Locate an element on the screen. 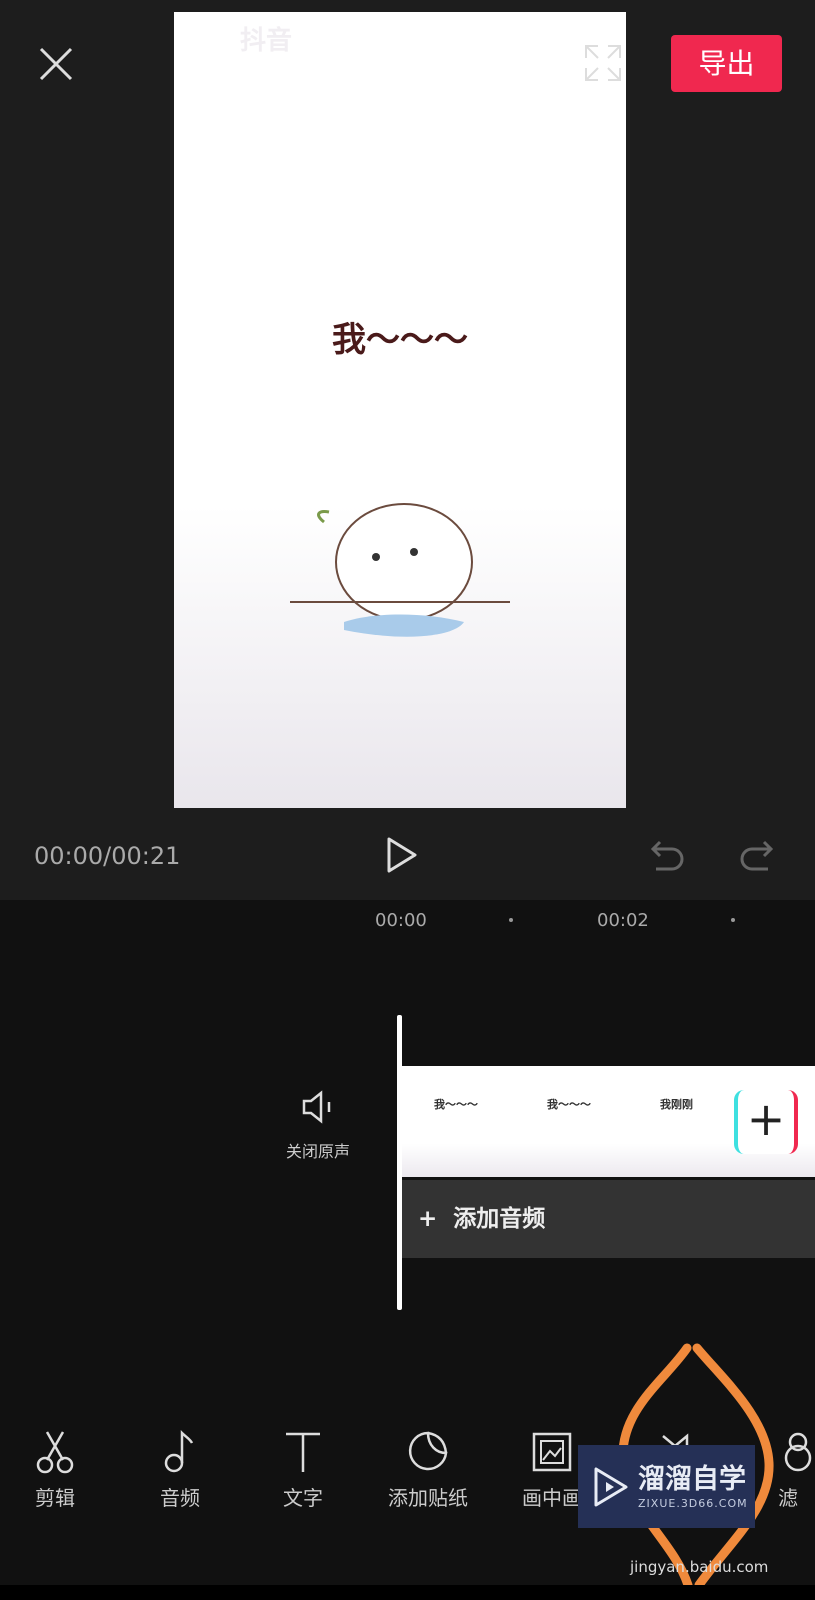  mute-label: 关闭原声 is located at coordinates (317, 1151).